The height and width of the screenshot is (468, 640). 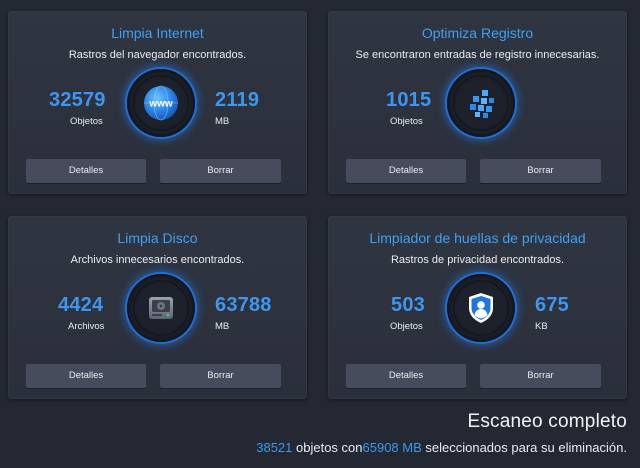 What do you see at coordinates (408, 305) in the screenshot?
I see `objects-count: 503` at bounding box center [408, 305].